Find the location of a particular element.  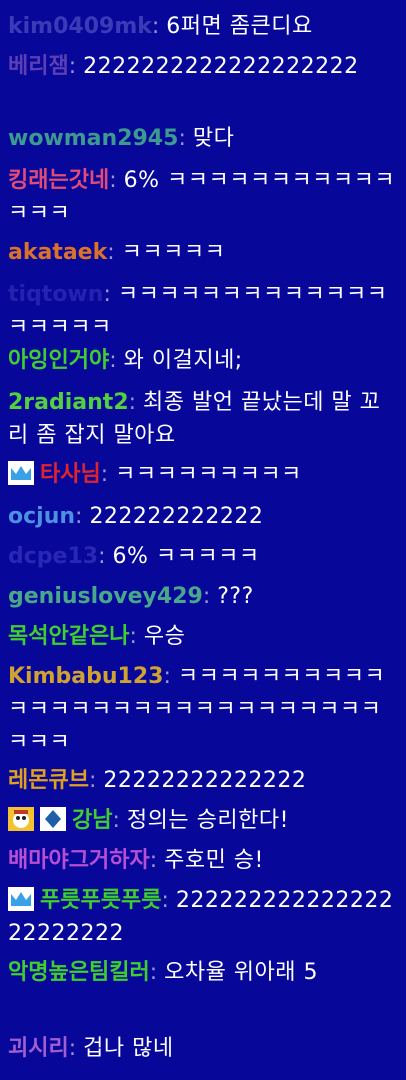

chat-username: 킹래는갓네 is located at coordinates (58, 180).